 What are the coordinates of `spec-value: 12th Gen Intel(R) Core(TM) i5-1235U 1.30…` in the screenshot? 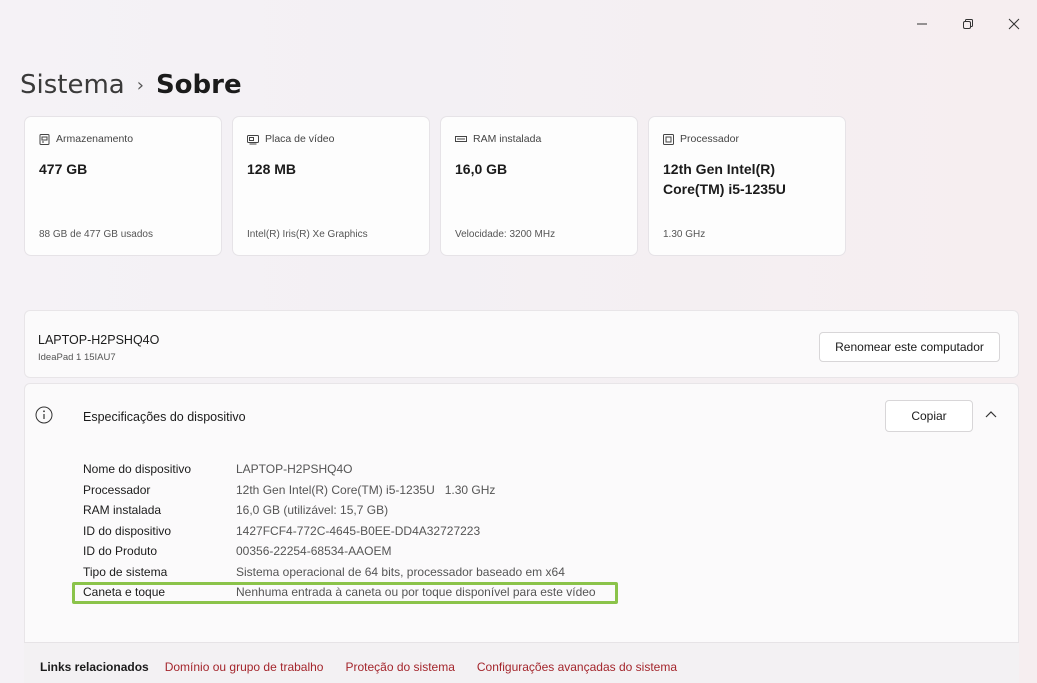 It's located at (366, 489).